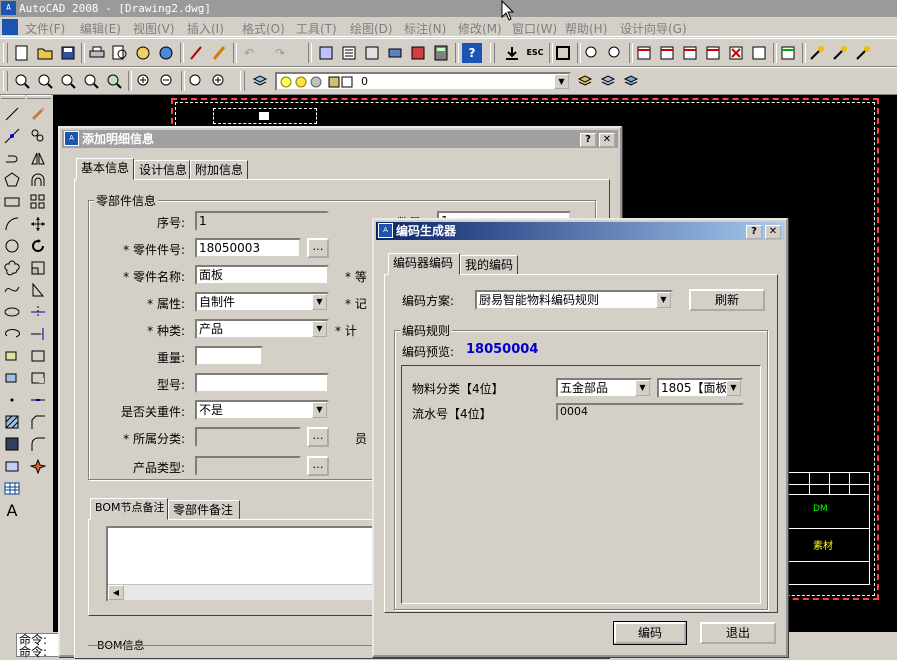  I want to click on model-field, so click(262, 383).